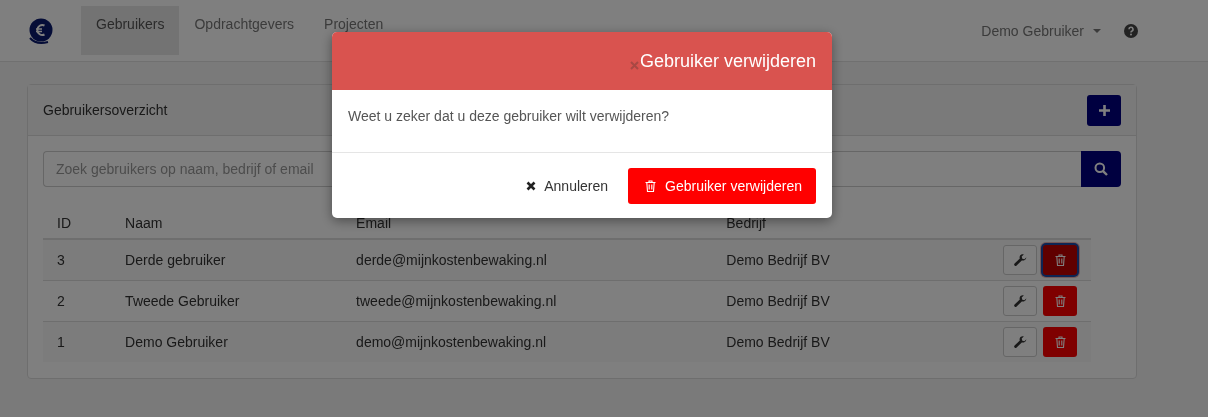 This screenshot has height=417, width=1208. Describe the element at coordinates (176, 342) in the screenshot. I see `table-cell: Demo Gebruiker` at that location.